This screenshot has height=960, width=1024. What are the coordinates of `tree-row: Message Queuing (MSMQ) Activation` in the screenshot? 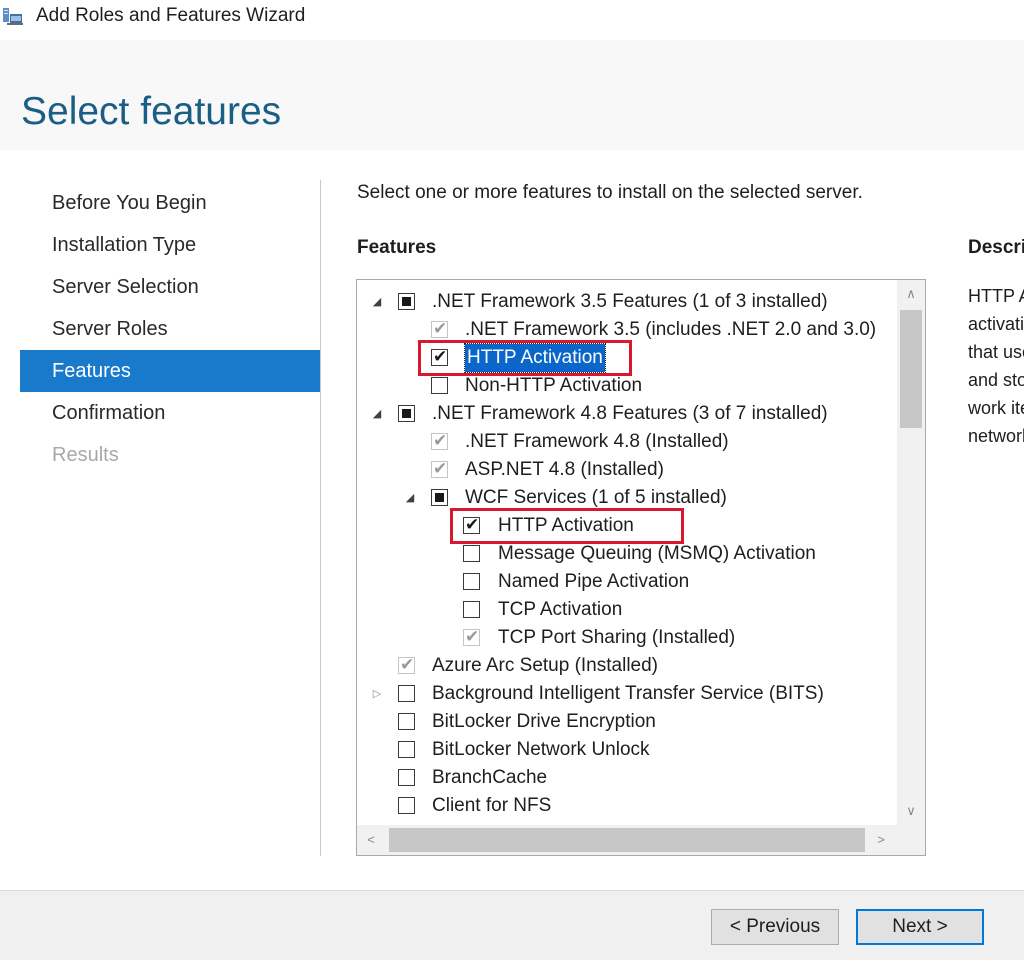 It's located at (627, 554).